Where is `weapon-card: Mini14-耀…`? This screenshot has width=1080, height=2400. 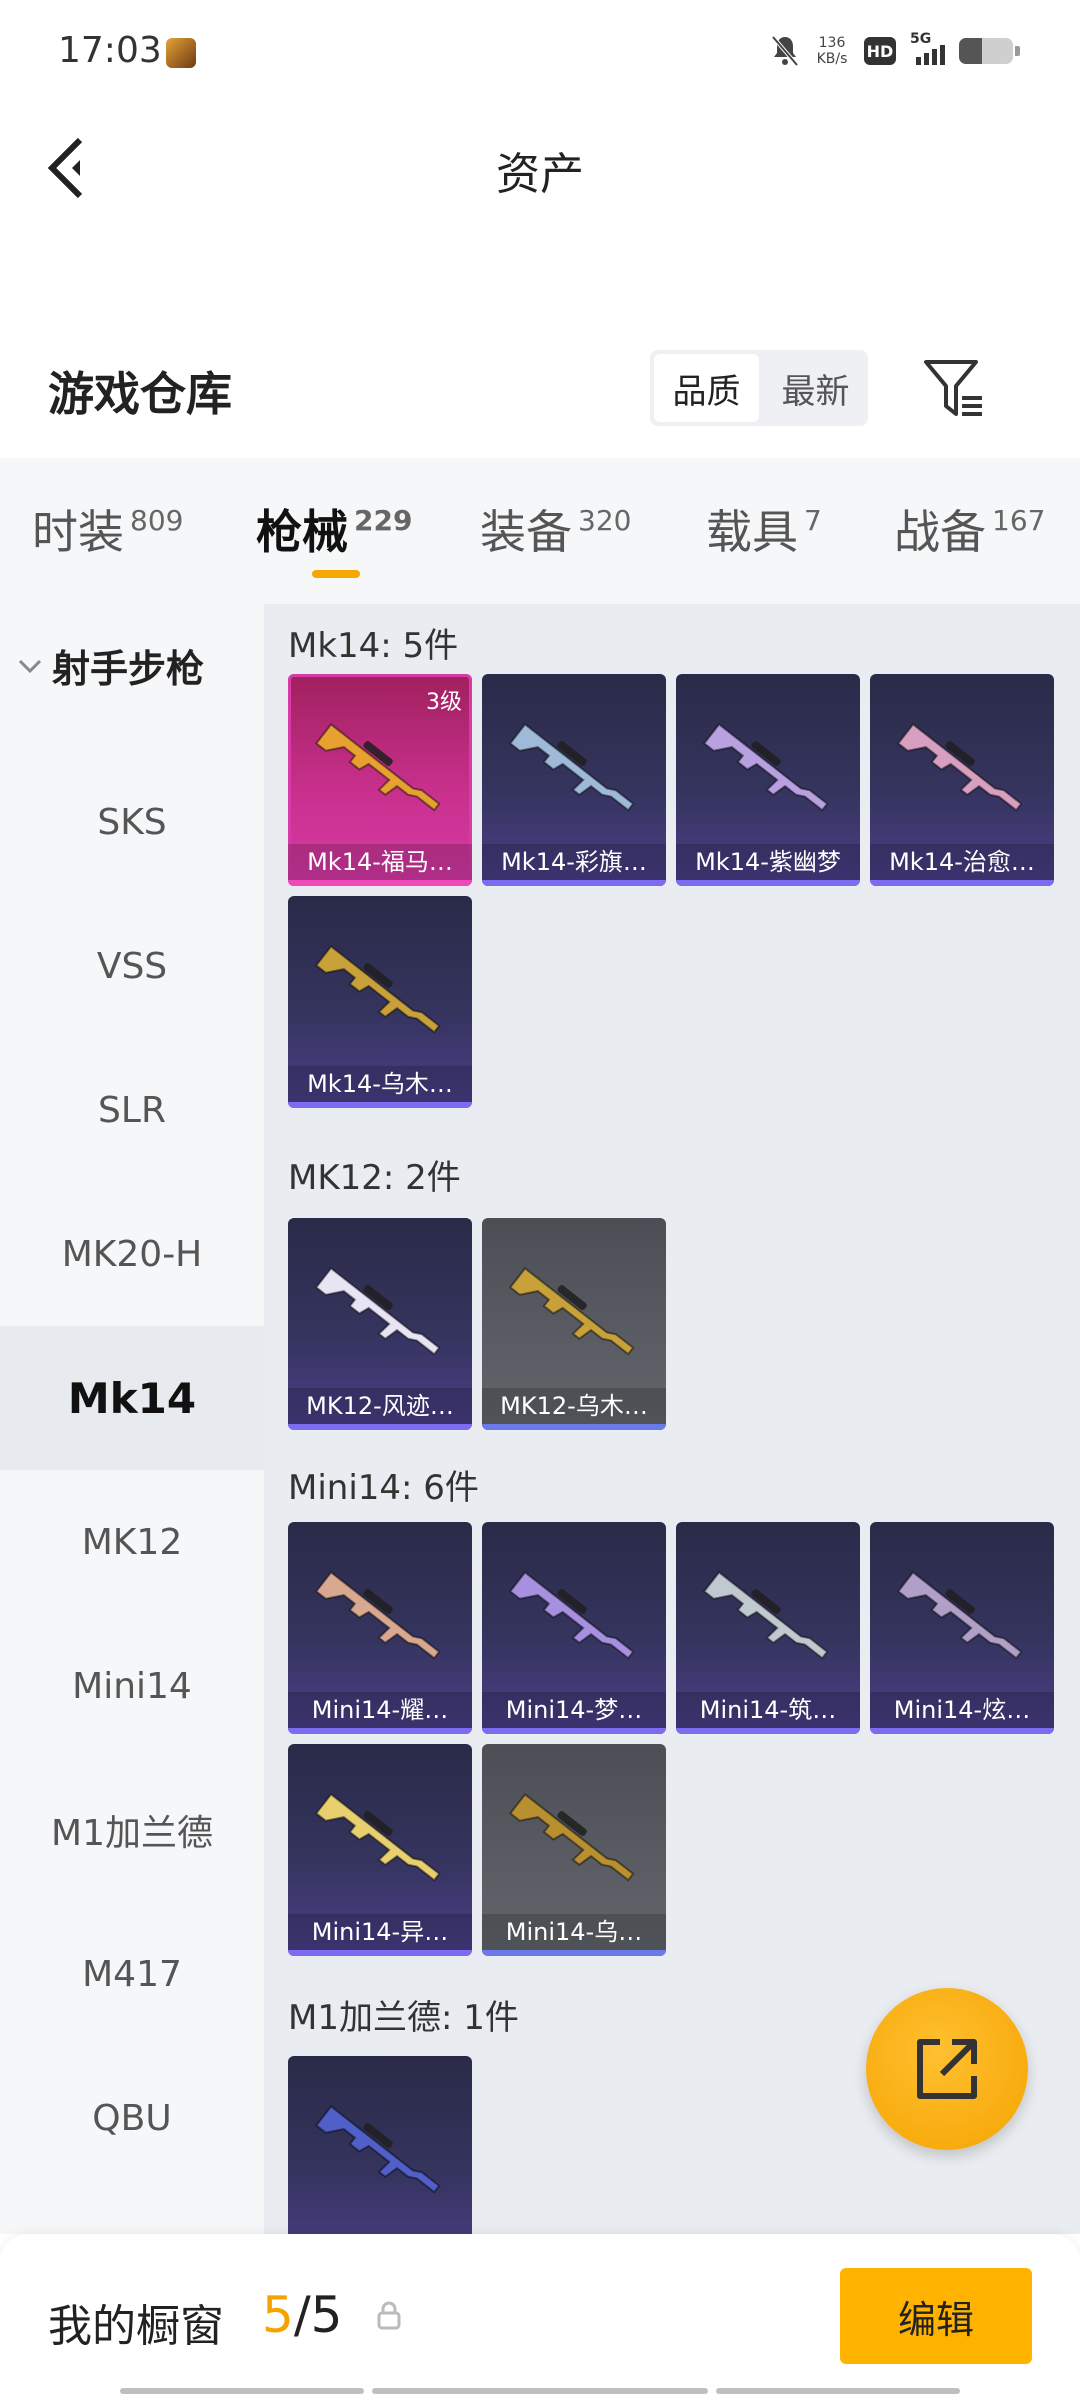
weapon-card: Mini14-耀… is located at coordinates (380, 1628).